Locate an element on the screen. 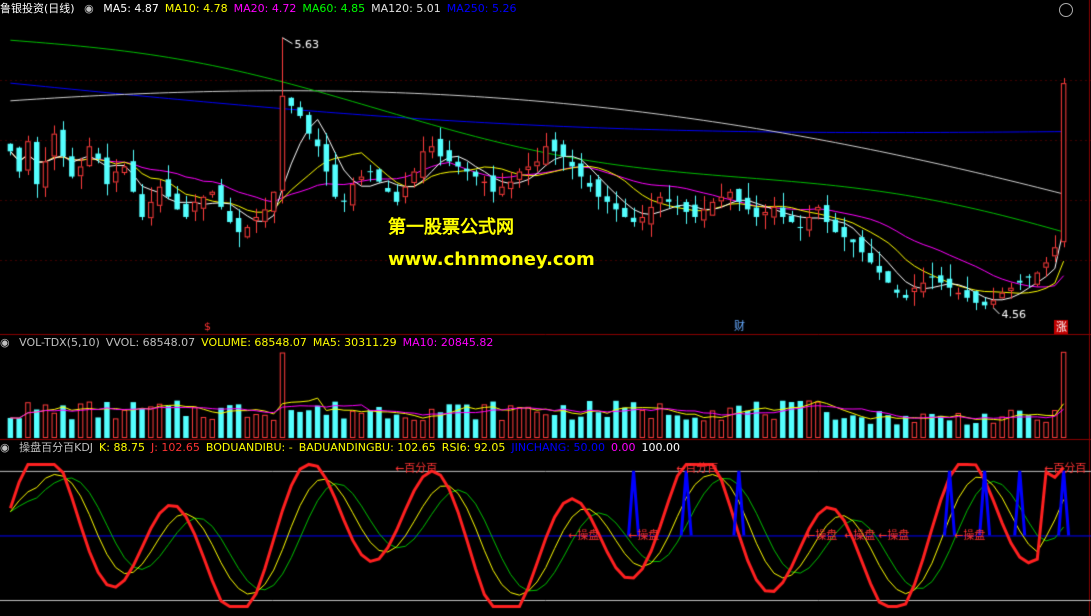  kdj-header-item-0: 操盘百分百KDJ is located at coordinates (56, 447).